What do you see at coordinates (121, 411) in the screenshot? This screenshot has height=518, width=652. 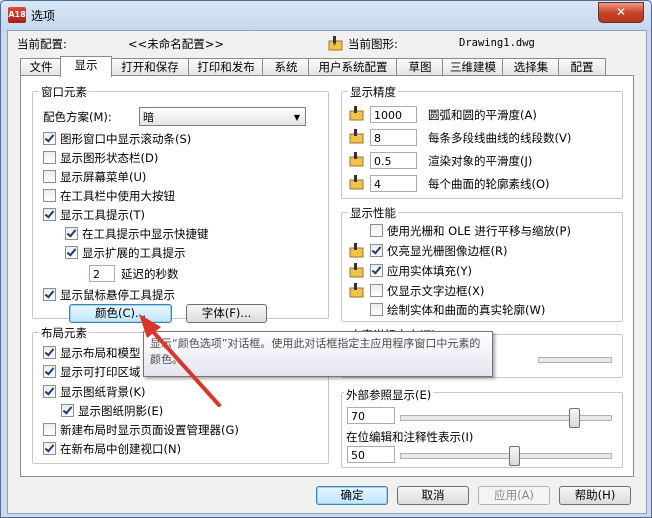 I see `checkbox-label: 显示图纸阴影(E)` at bounding box center [121, 411].